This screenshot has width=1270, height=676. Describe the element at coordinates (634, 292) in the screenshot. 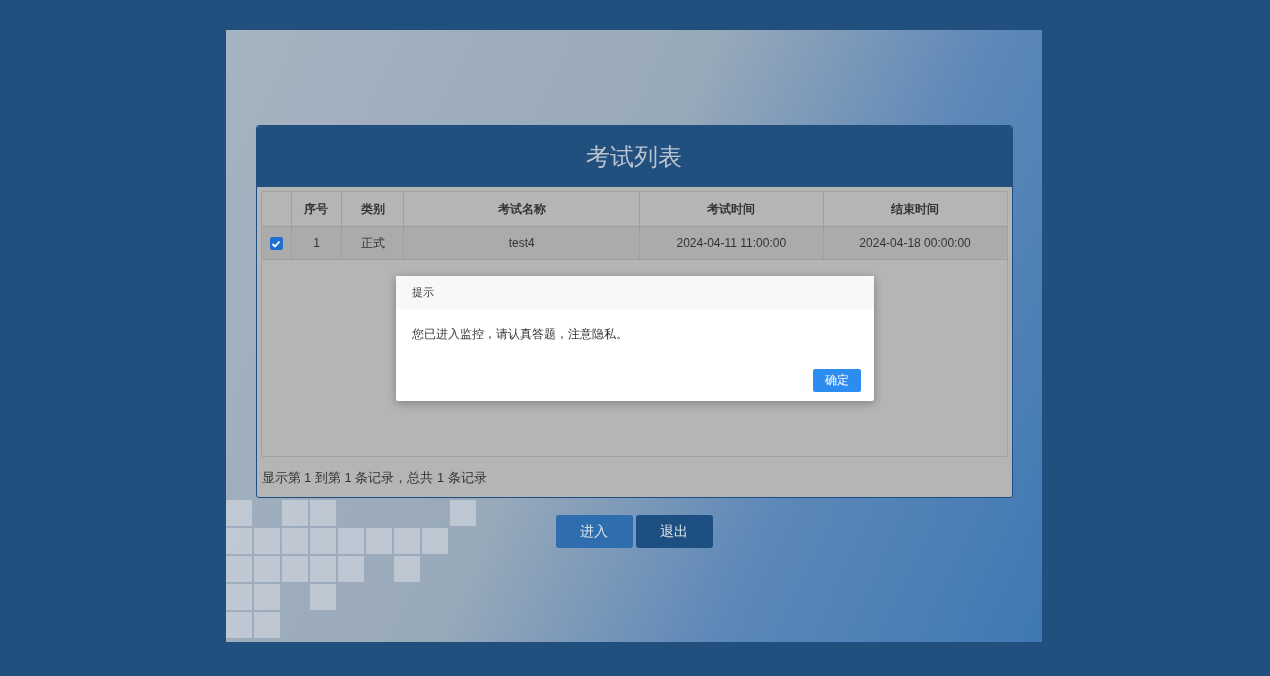

I see `dialog-title: 提示` at that location.